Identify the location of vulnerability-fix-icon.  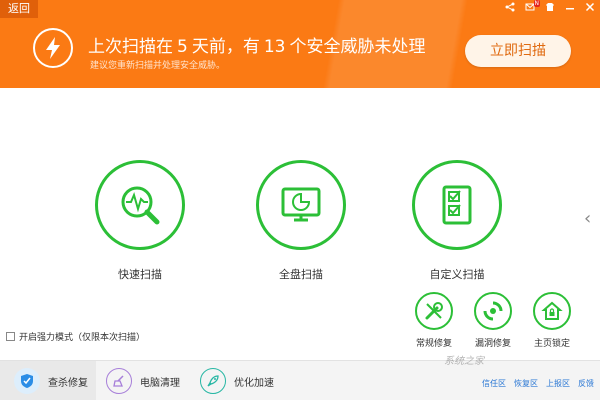
(493, 311).